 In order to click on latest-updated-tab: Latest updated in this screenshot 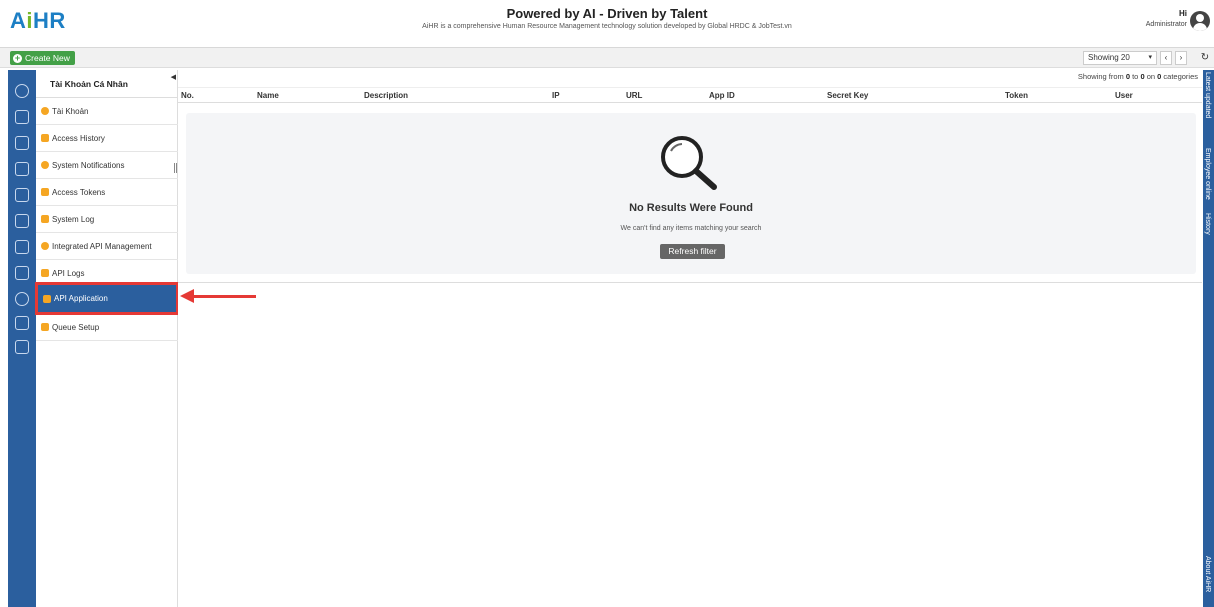, I will do `click(1207, 95)`.